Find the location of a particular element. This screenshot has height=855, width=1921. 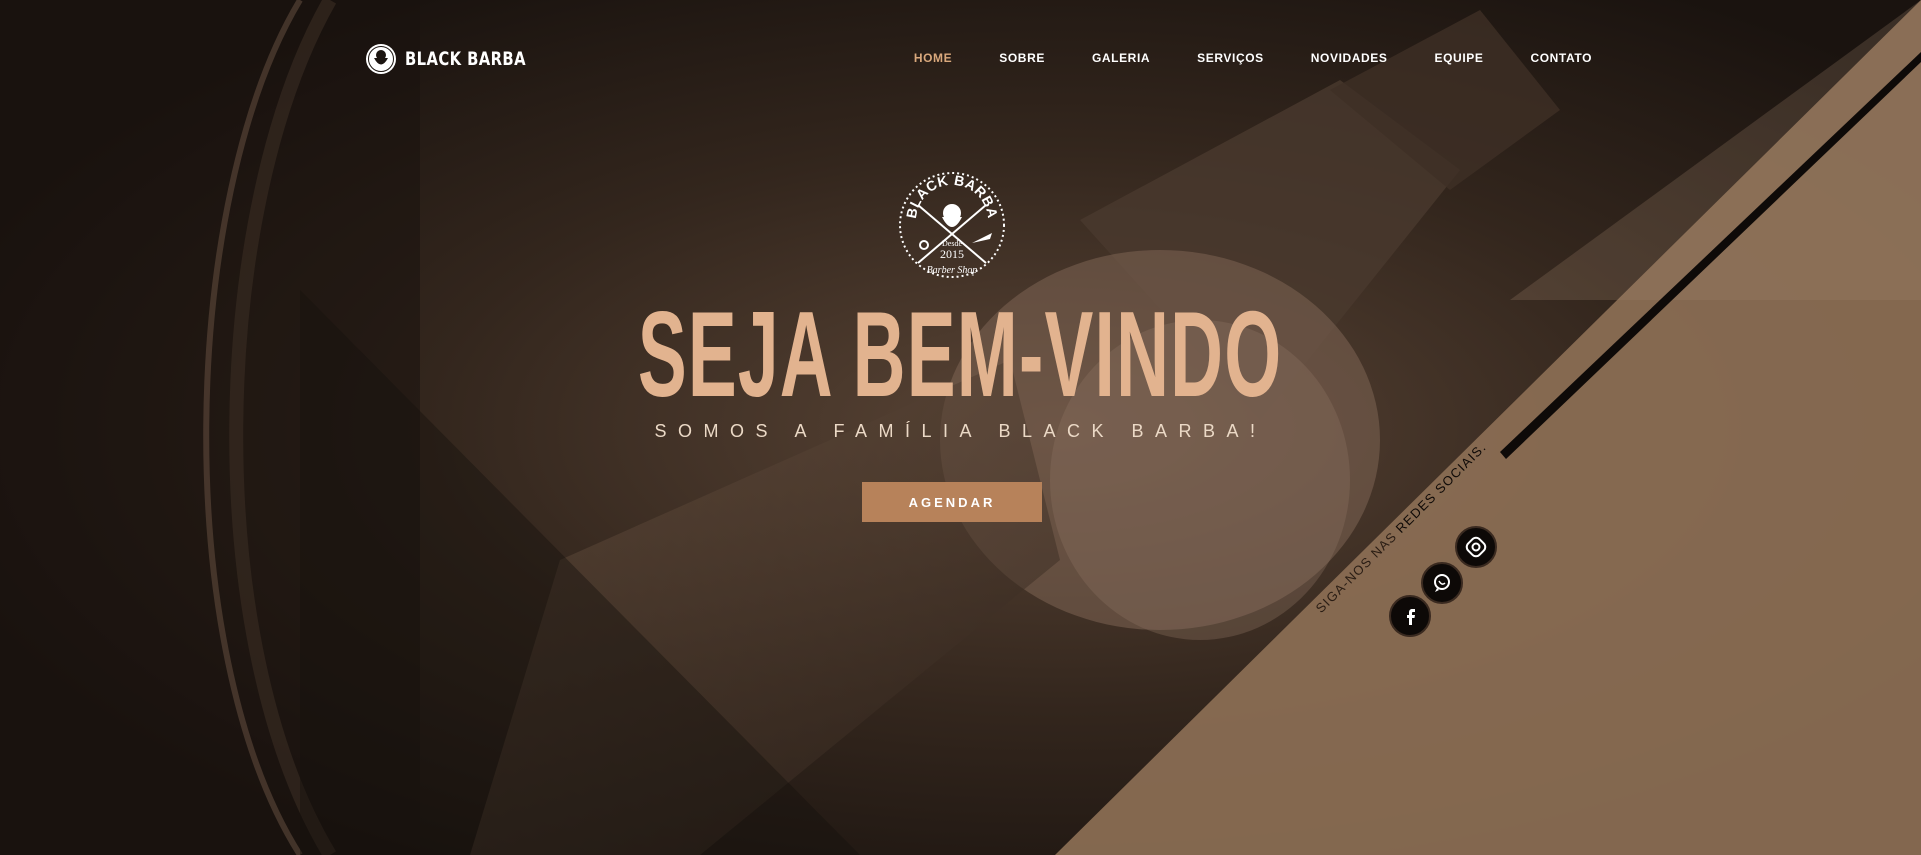

facebook-button is located at coordinates (1410, 616).